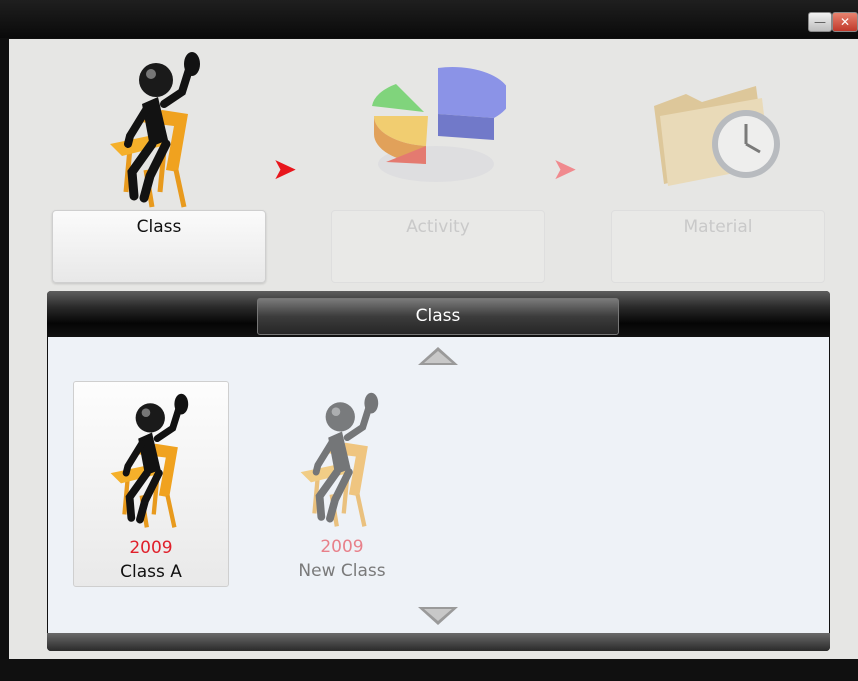 This screenshot has width=858, height=681. Describe the element at coordinates (342, 571) in the screenshot. I see `class-name: New Class` at that location.